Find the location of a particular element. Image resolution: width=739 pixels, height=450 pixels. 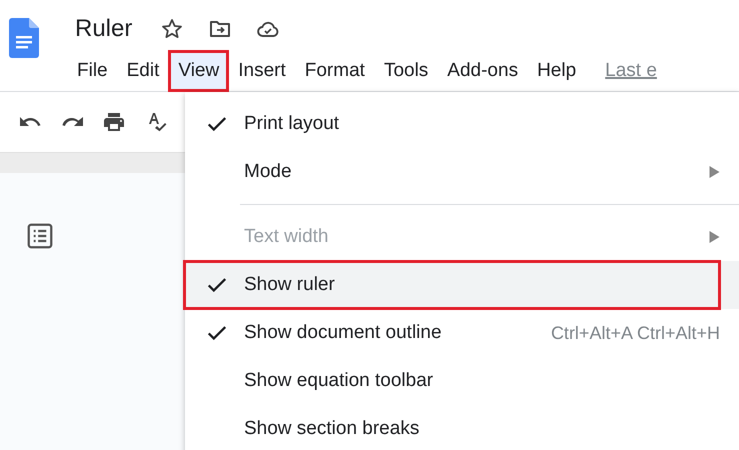

shortcut-text: Ctrl+Alt+A Ctrl+Alt+H is located at coordinates (635, 333).